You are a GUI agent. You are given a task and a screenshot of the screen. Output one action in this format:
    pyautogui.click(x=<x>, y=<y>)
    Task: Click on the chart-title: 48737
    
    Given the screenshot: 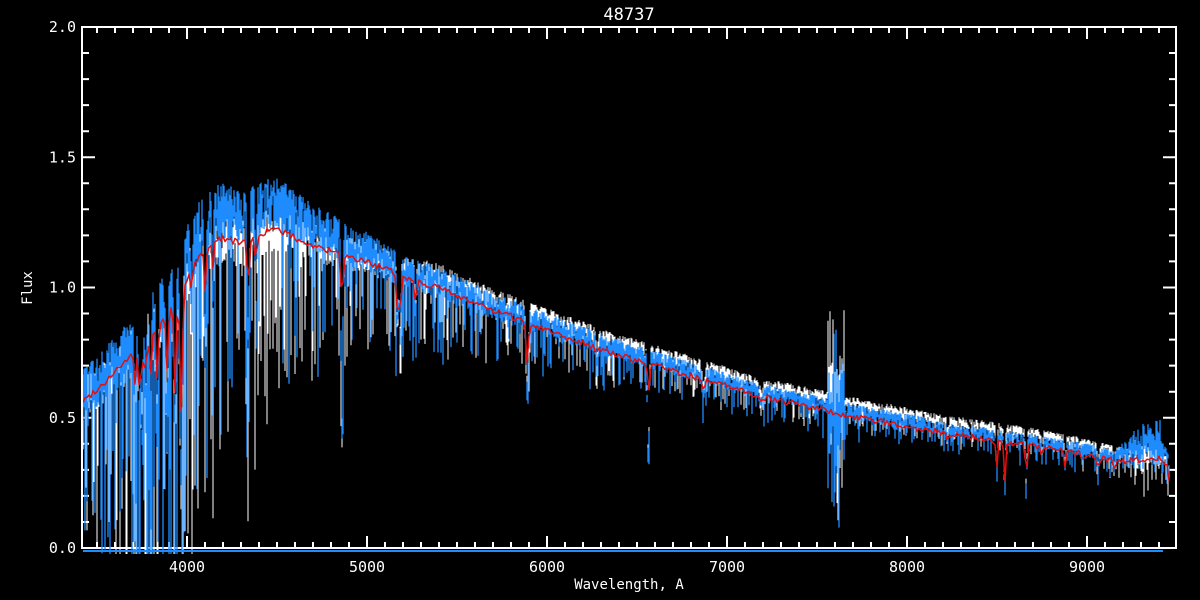 What is the action you would take?
    pyautogui.click(x=628, y=15)
    